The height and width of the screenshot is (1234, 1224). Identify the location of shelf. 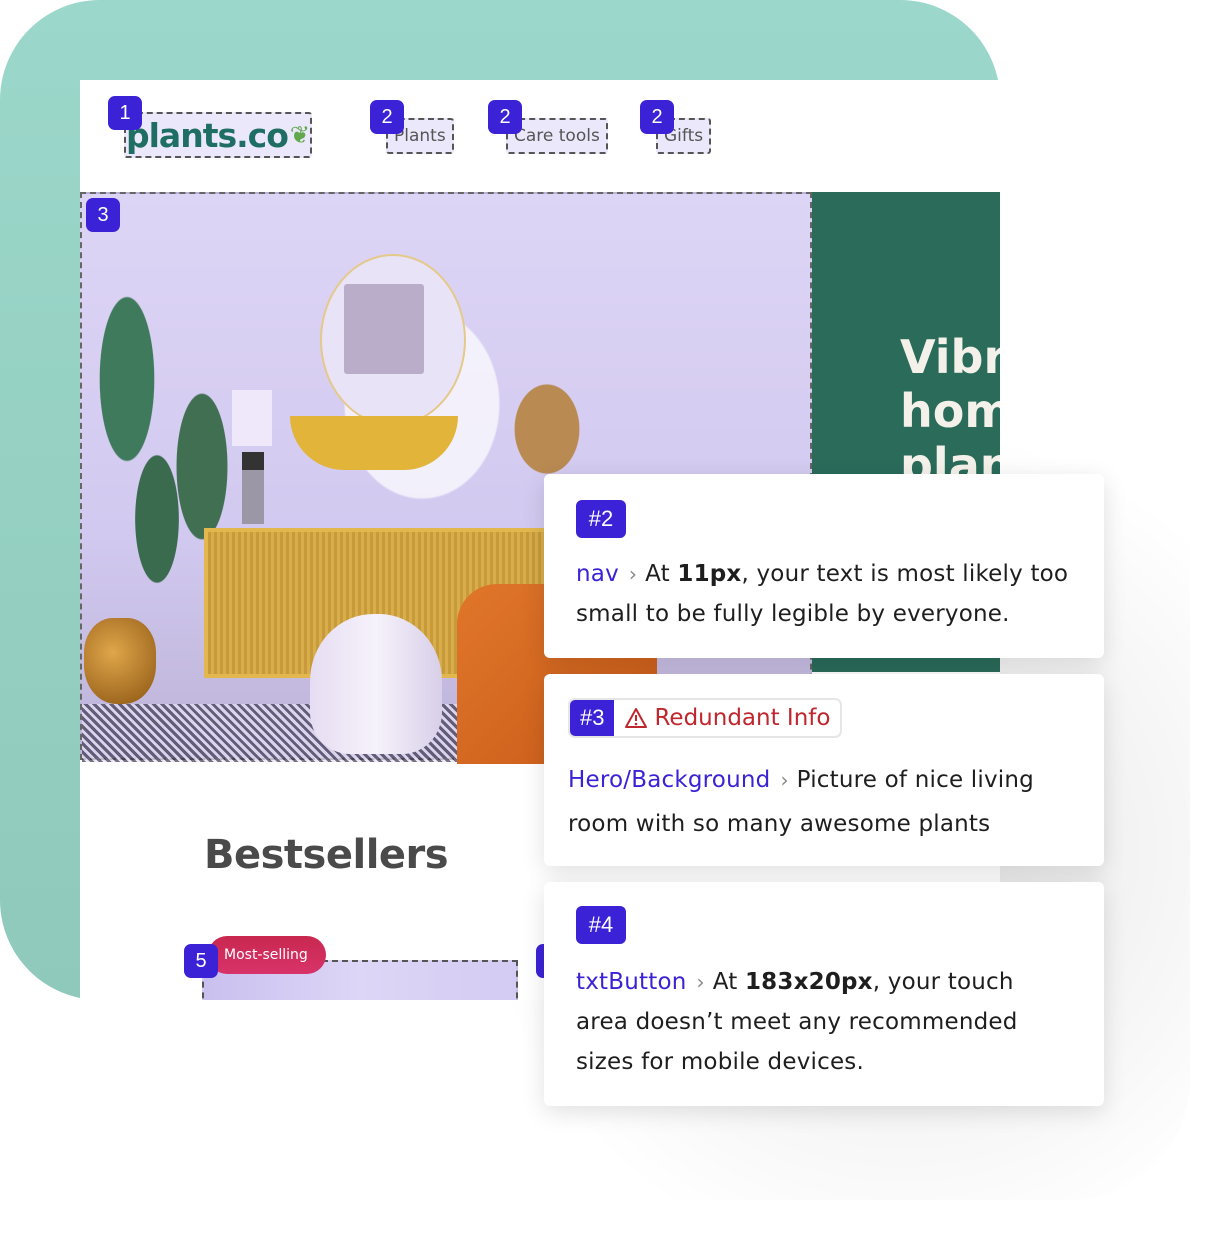
(374, 443).